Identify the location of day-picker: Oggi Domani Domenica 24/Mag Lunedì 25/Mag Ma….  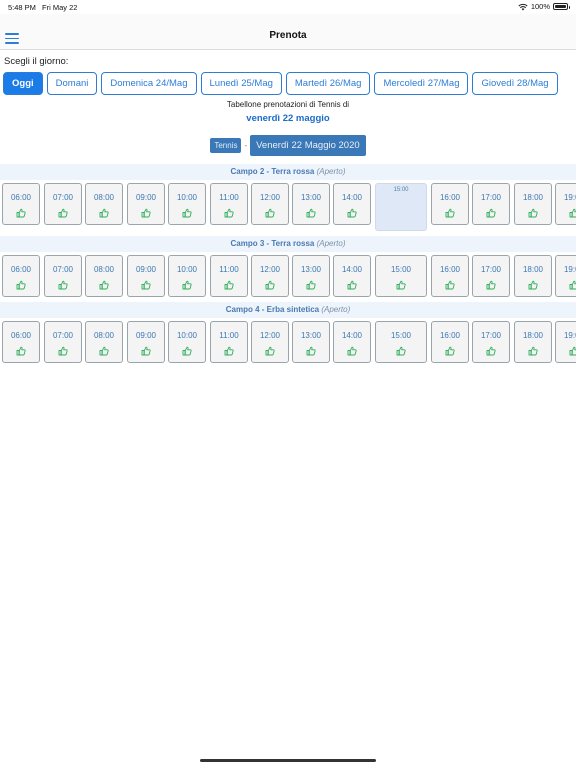
(280, 83).